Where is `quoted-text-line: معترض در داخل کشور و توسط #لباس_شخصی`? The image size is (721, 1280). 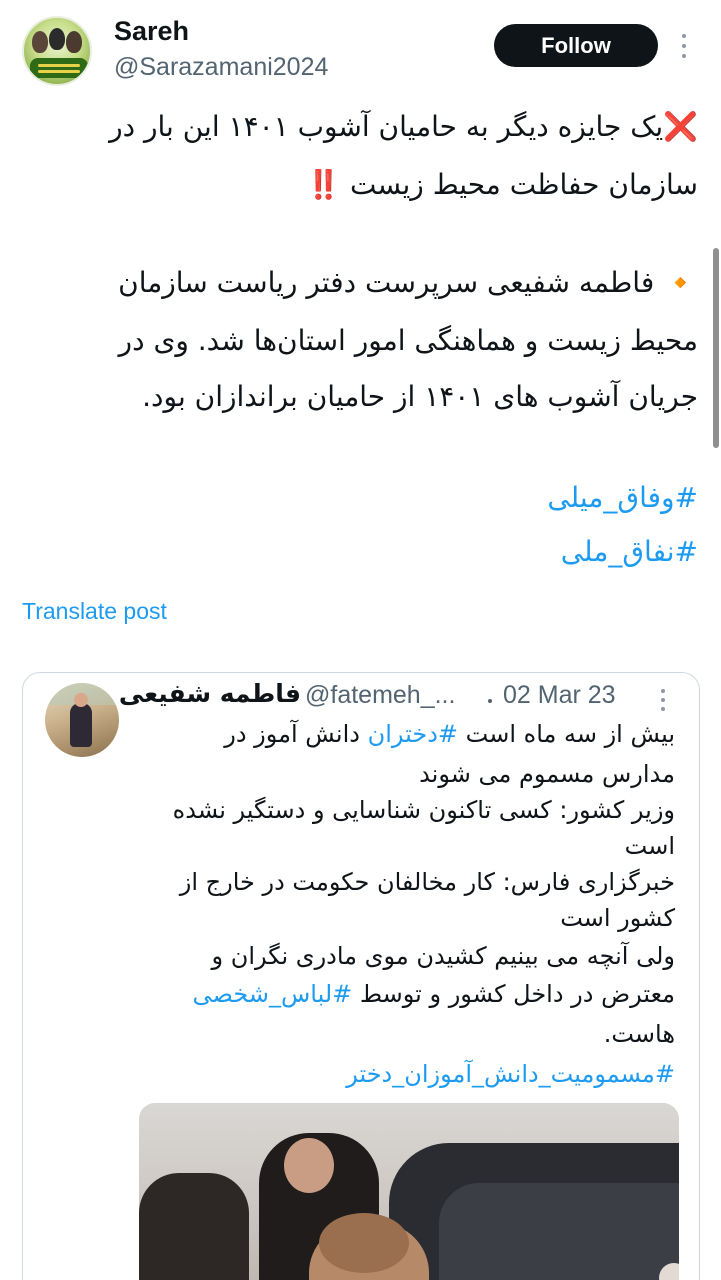
quoted-text-line: معترض در داخل کشور و توسط #لباس_شخصی is located at coordinates (433, 994).